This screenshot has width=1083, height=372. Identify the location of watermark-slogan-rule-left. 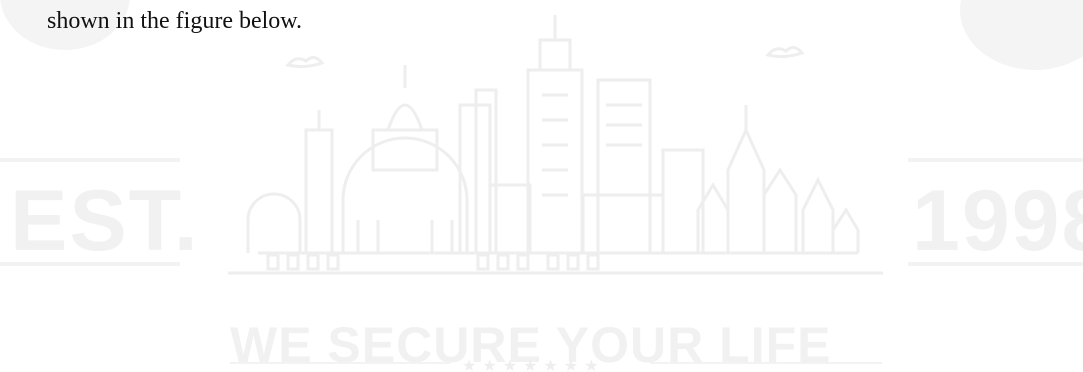
(340, 363).